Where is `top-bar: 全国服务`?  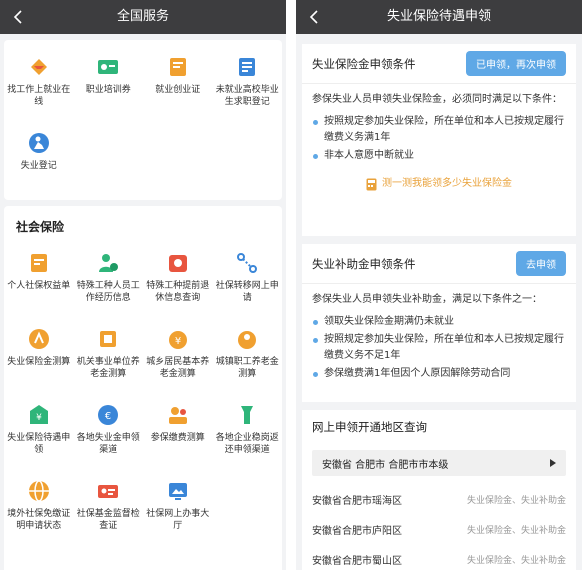
top-bar: 全国服务 is located at coordinates (143, 17).